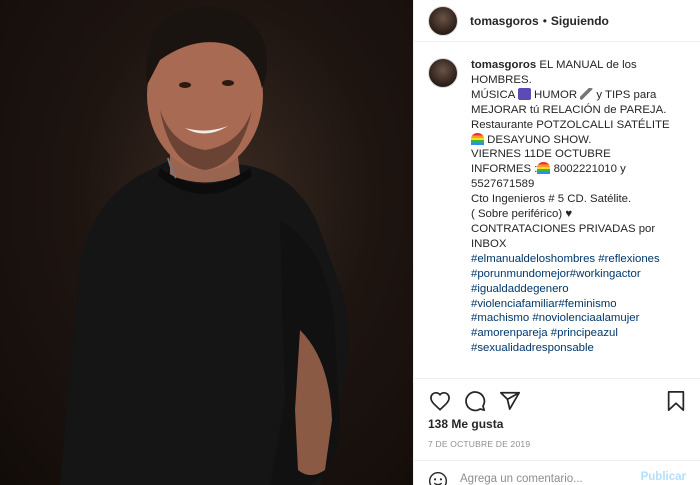 The image size is (700, 485). What do you see at coordinates (501, 79) in the screenshot?
I see `caption-line: HOMBRES.` at bounding box center [501, 79].